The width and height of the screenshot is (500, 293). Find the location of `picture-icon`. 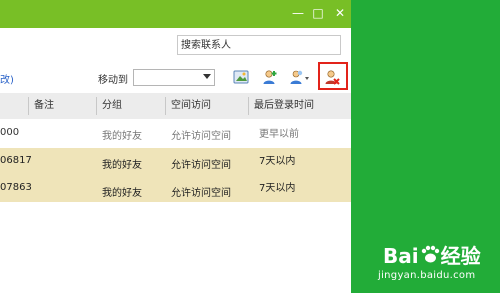

picture-icon is located at coordinates (241, 77).